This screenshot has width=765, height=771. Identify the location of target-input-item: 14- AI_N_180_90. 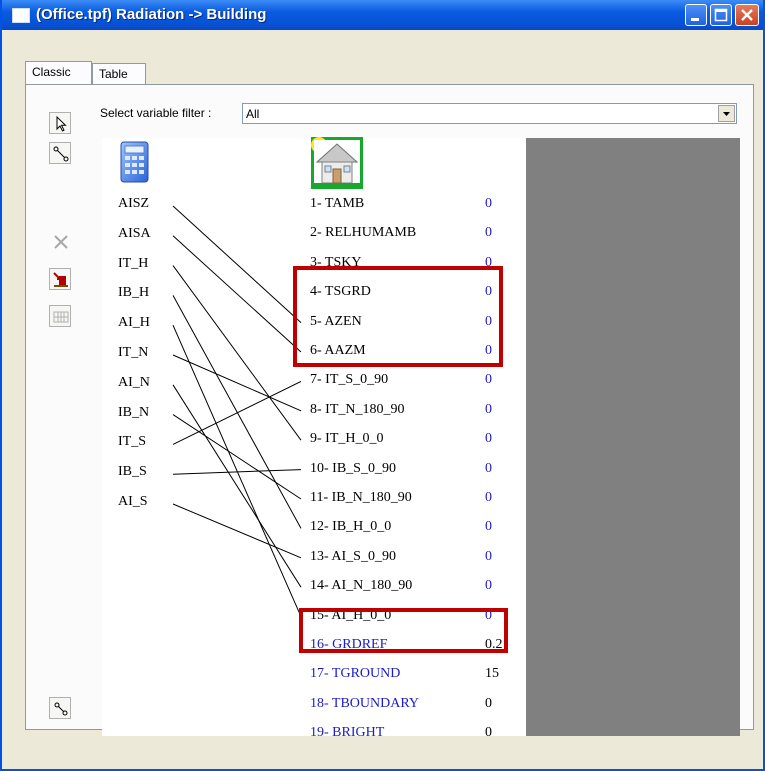
(361, 586).